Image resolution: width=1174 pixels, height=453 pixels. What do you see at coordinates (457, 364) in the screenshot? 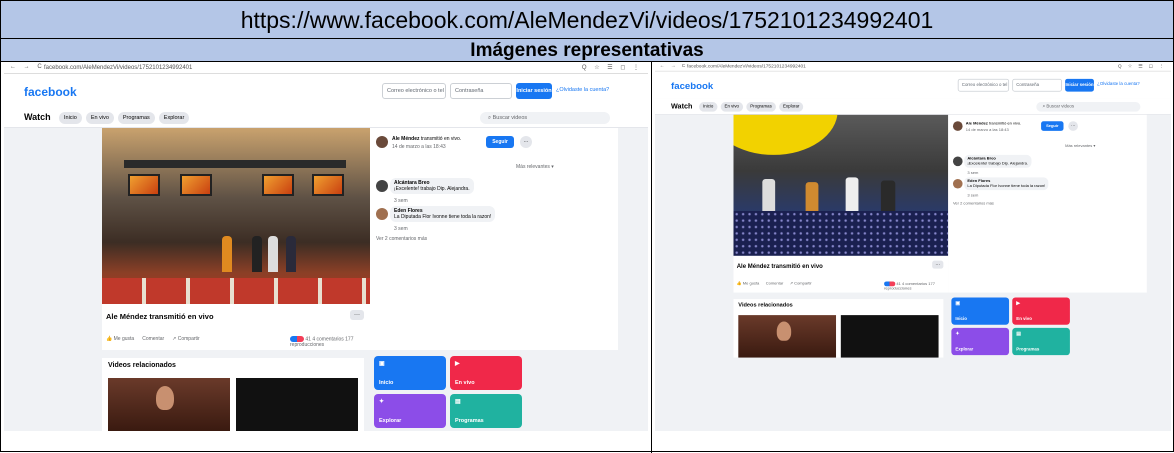
I see `live-icon: ▶` at bounding box center [457, 364].